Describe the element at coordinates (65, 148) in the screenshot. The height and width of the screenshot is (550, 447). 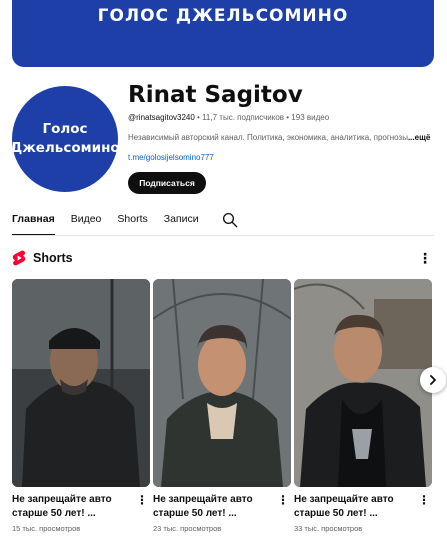
I see `avatar-text-line2: Джельсомино` at that location.